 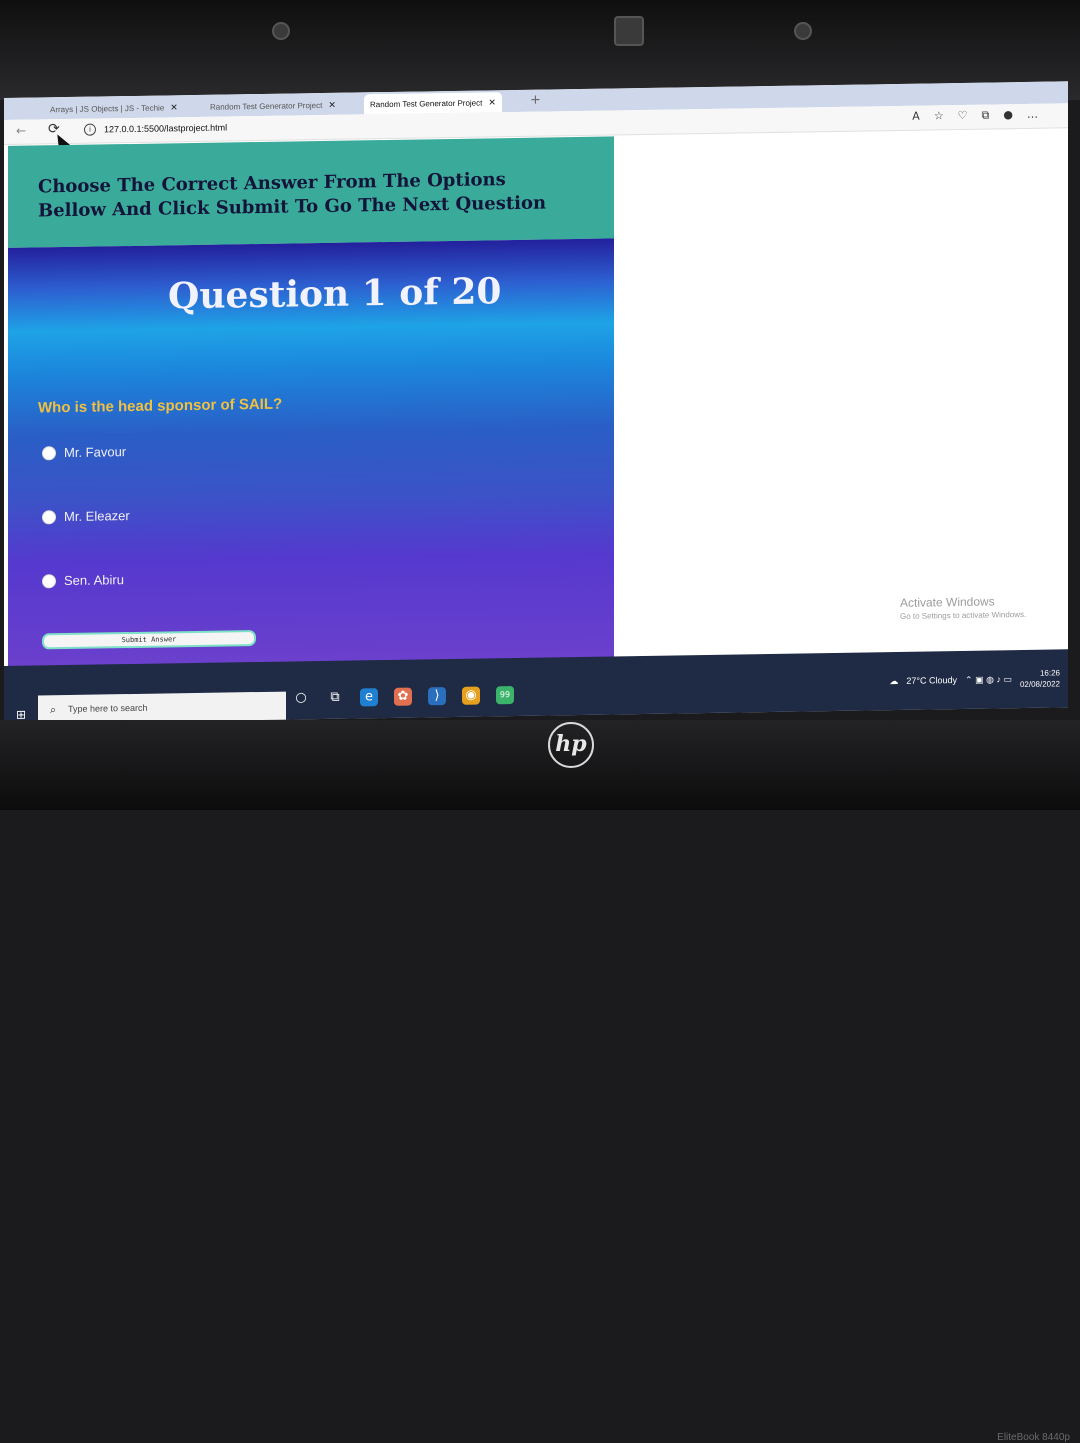 I want to click on tab-project-1: Random Test Generator Project ✕, so click(x=273, y=106).